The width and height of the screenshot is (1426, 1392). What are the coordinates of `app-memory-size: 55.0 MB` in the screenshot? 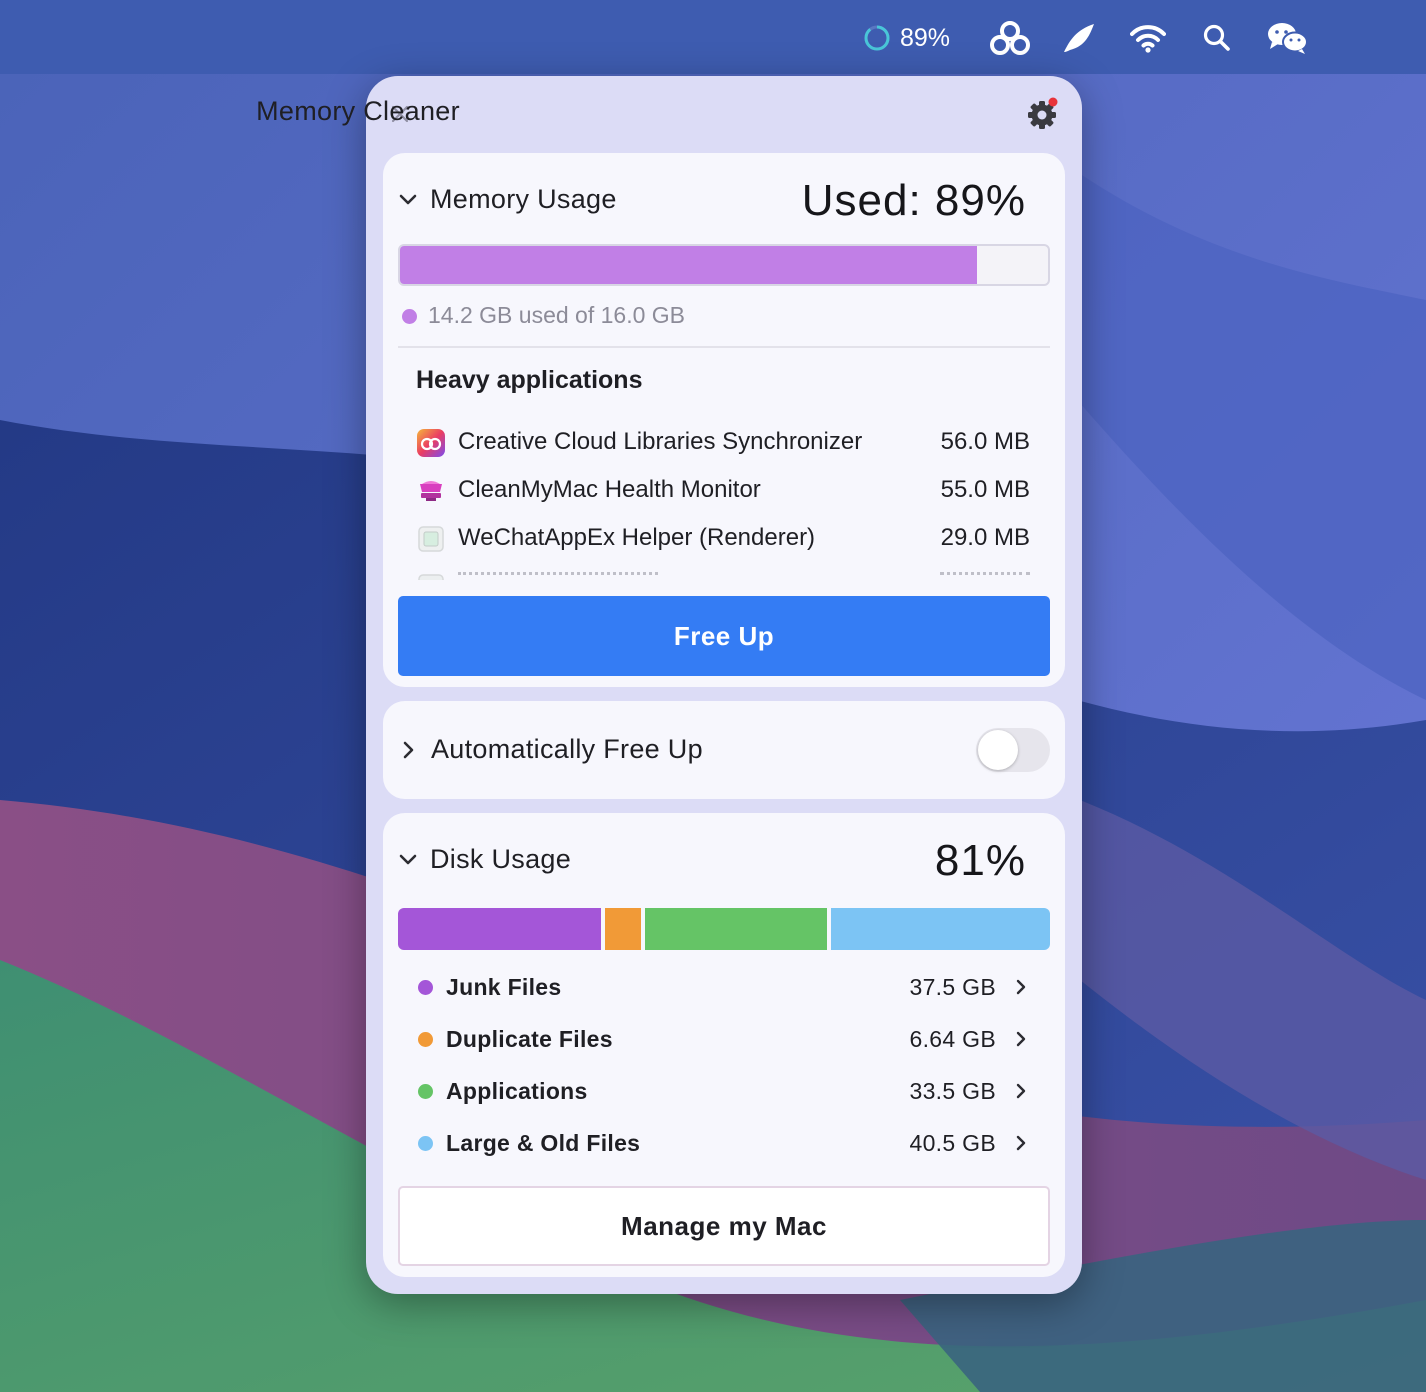 It's located at (985, 489).